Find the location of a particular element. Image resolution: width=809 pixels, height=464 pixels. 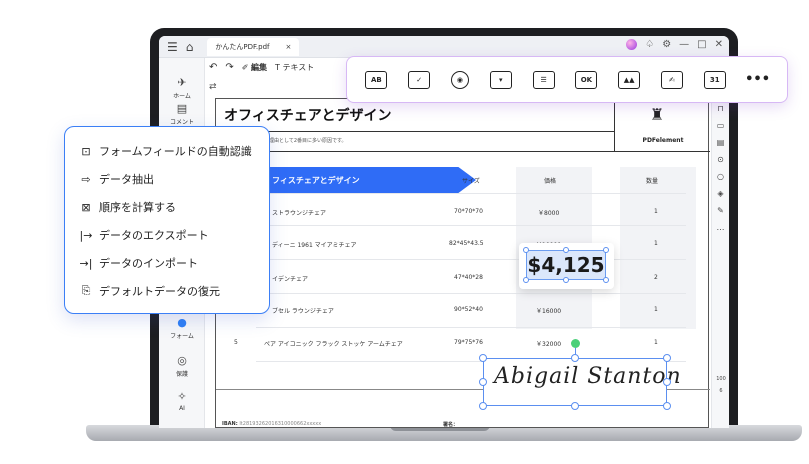

sidebar-item-comment: ▤ コメント is located at coordinates (182, 114).